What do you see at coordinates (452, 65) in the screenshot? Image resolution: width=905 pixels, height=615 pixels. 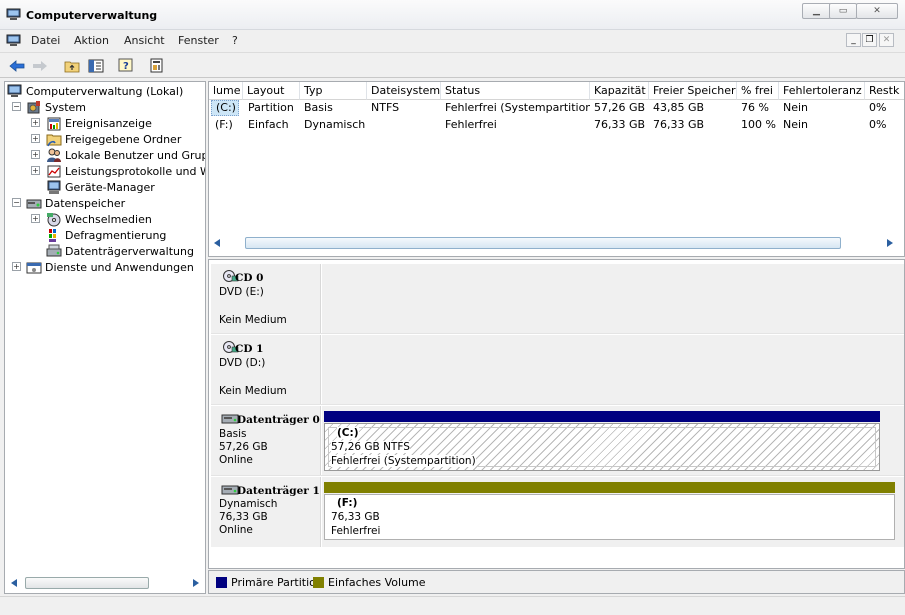 I see `toolbar: ?` at bounding box center [452, 65].